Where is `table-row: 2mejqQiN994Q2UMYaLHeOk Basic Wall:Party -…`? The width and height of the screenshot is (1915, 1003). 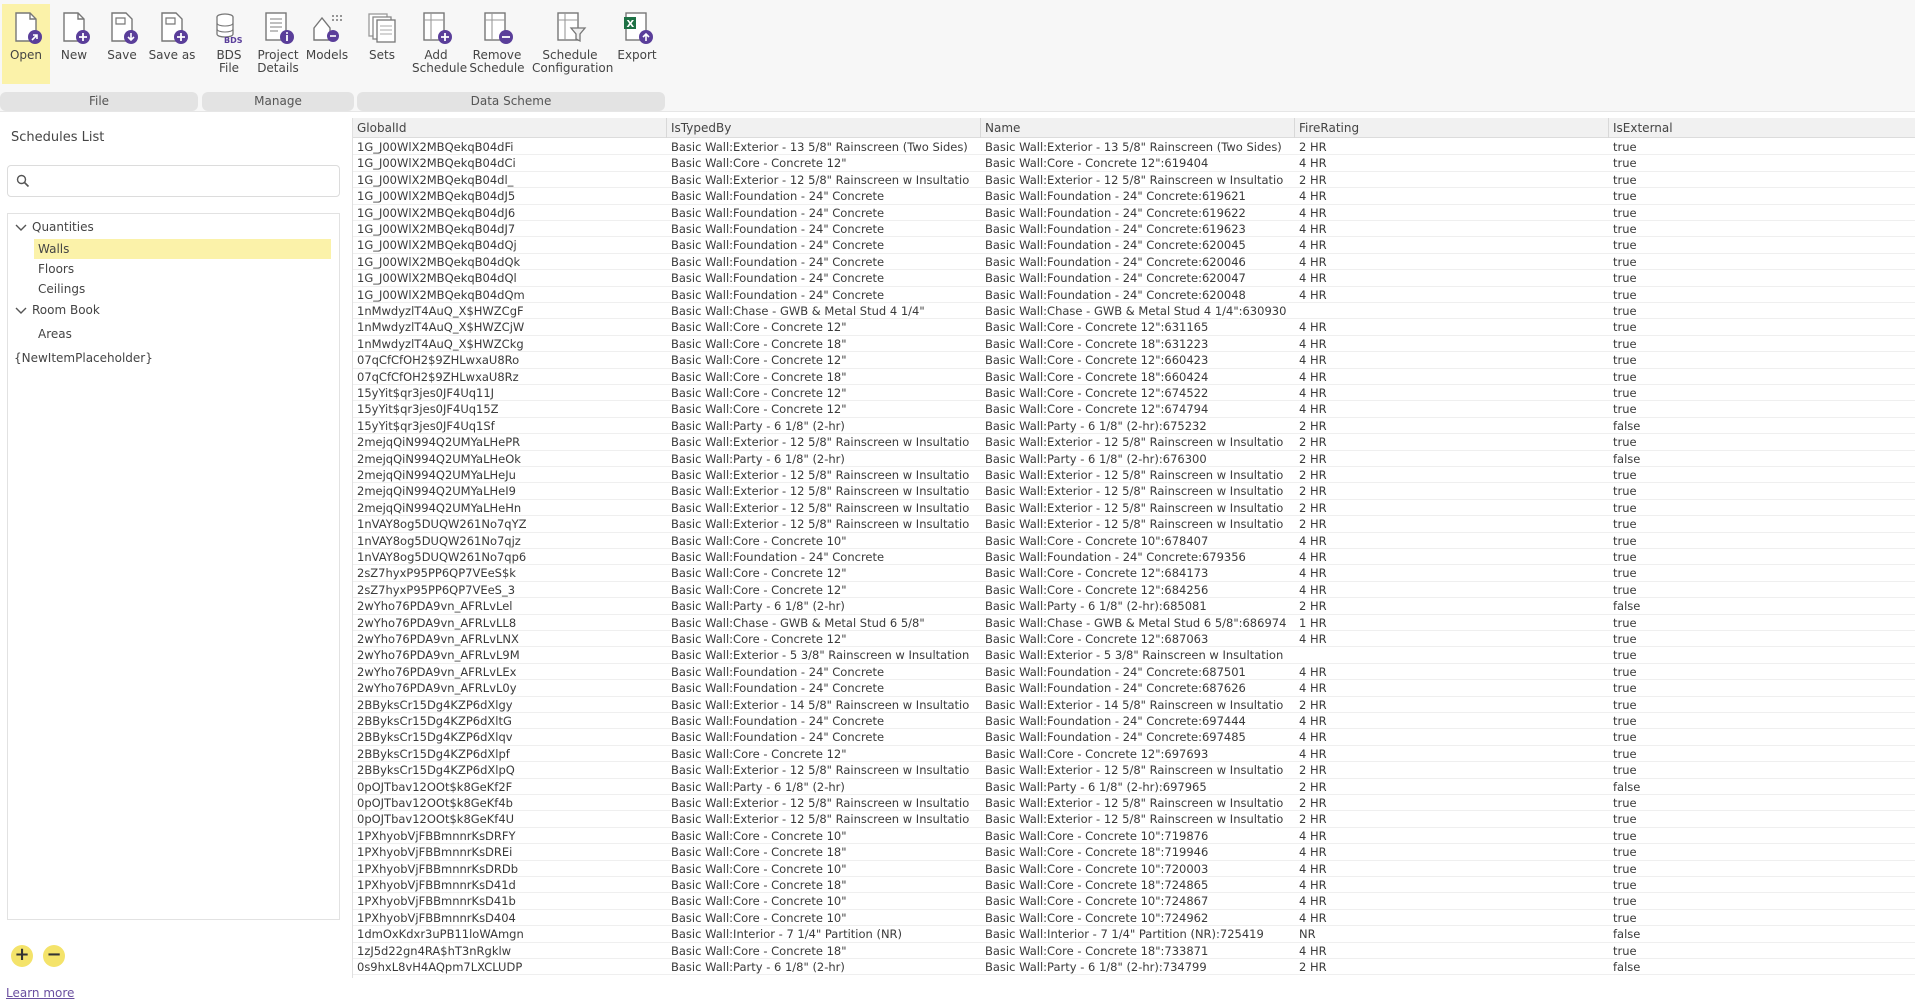 table-row: 2mejqQiN994Q2UMYaLHeOk Basic Wall:Party -… is located at coordinates (1134, 459).